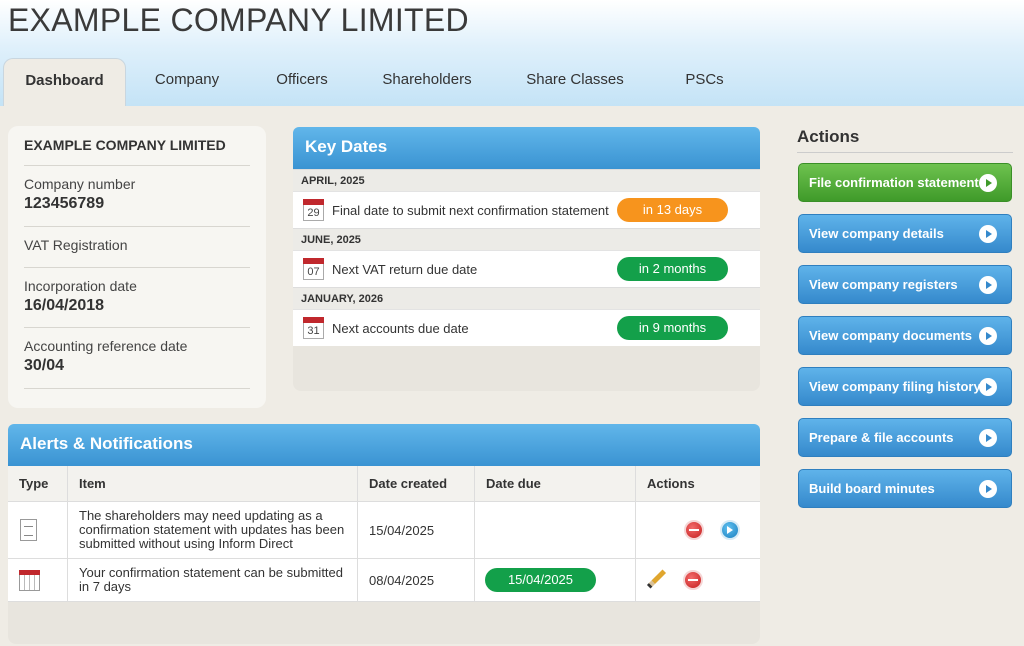  I want to click on actions-divider, so click(905, 152).